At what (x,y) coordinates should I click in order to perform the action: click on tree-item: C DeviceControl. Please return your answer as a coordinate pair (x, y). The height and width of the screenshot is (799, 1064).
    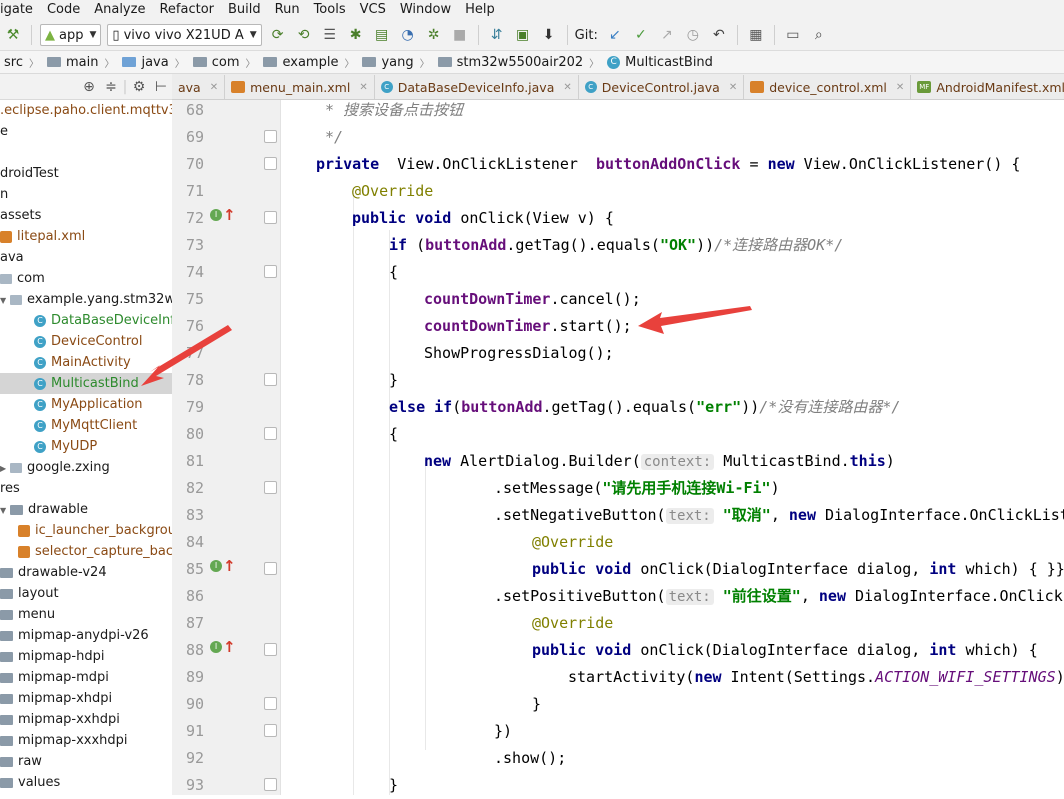
    Looking at the image, I should click on (86, 341).